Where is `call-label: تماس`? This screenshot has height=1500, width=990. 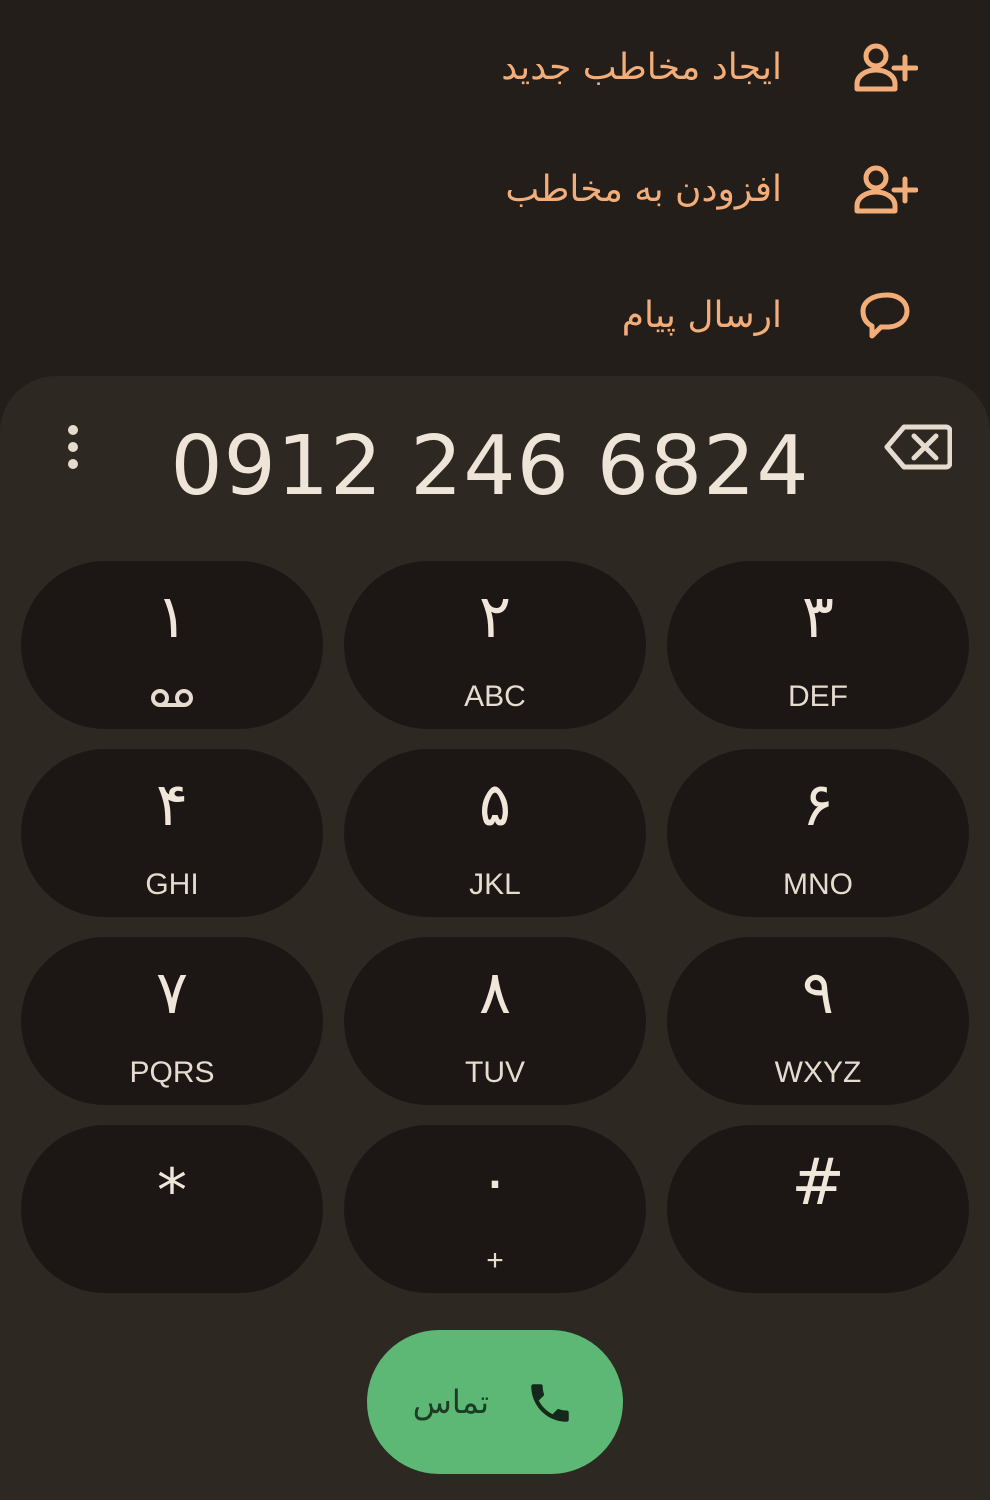
call-label: تماس is located at coordinates (450, 1402).